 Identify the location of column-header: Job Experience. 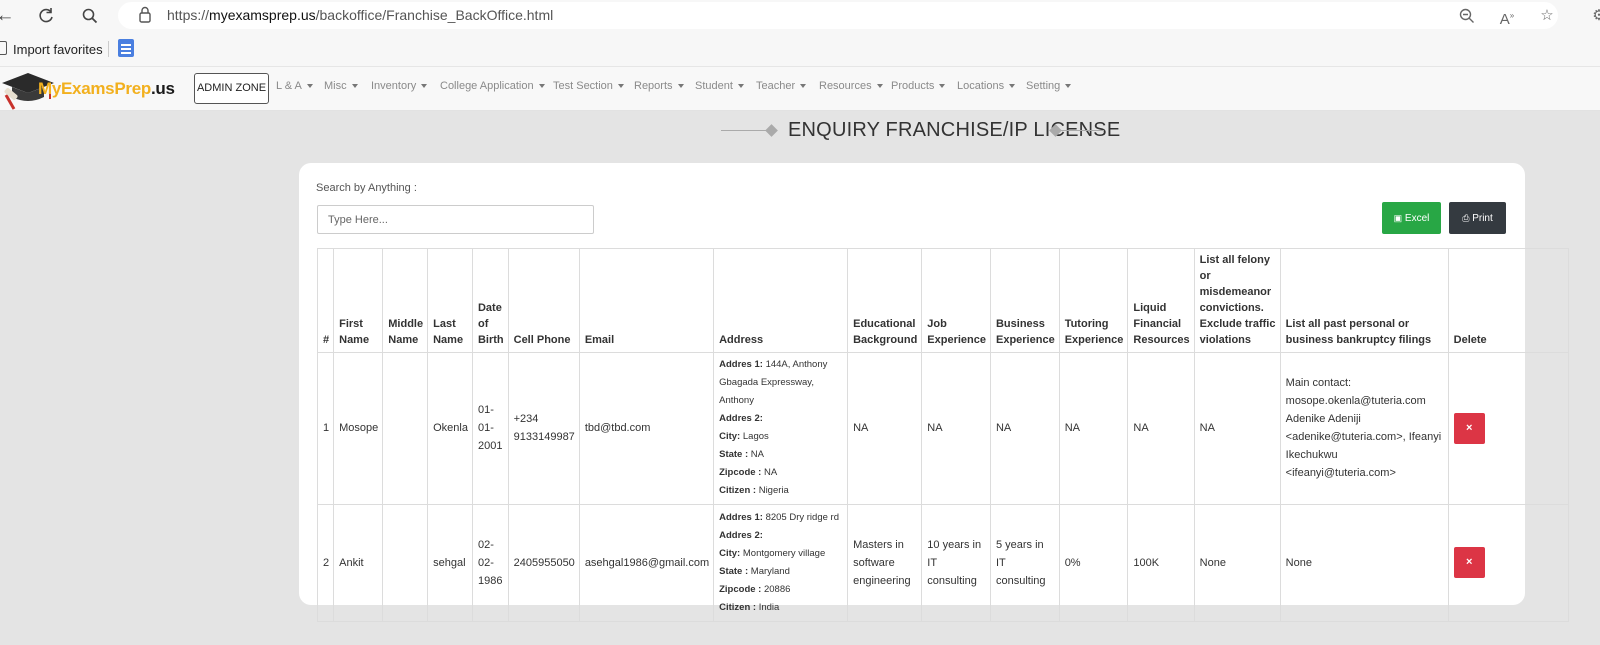
(956, 300).